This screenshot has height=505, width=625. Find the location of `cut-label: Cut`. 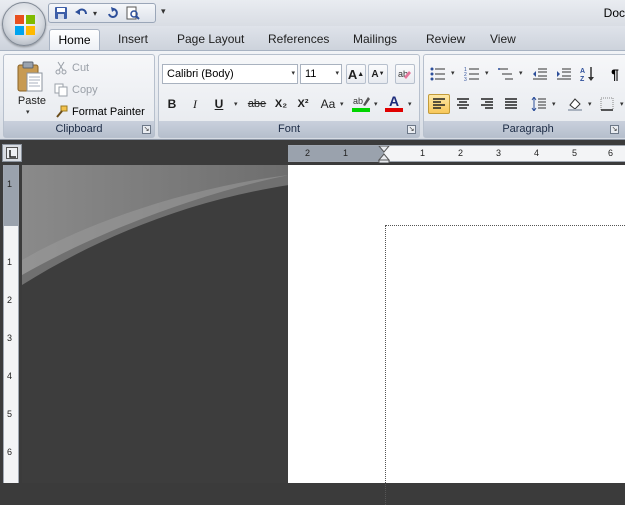

cut-label: Cut is located at coordinates (81, 68).